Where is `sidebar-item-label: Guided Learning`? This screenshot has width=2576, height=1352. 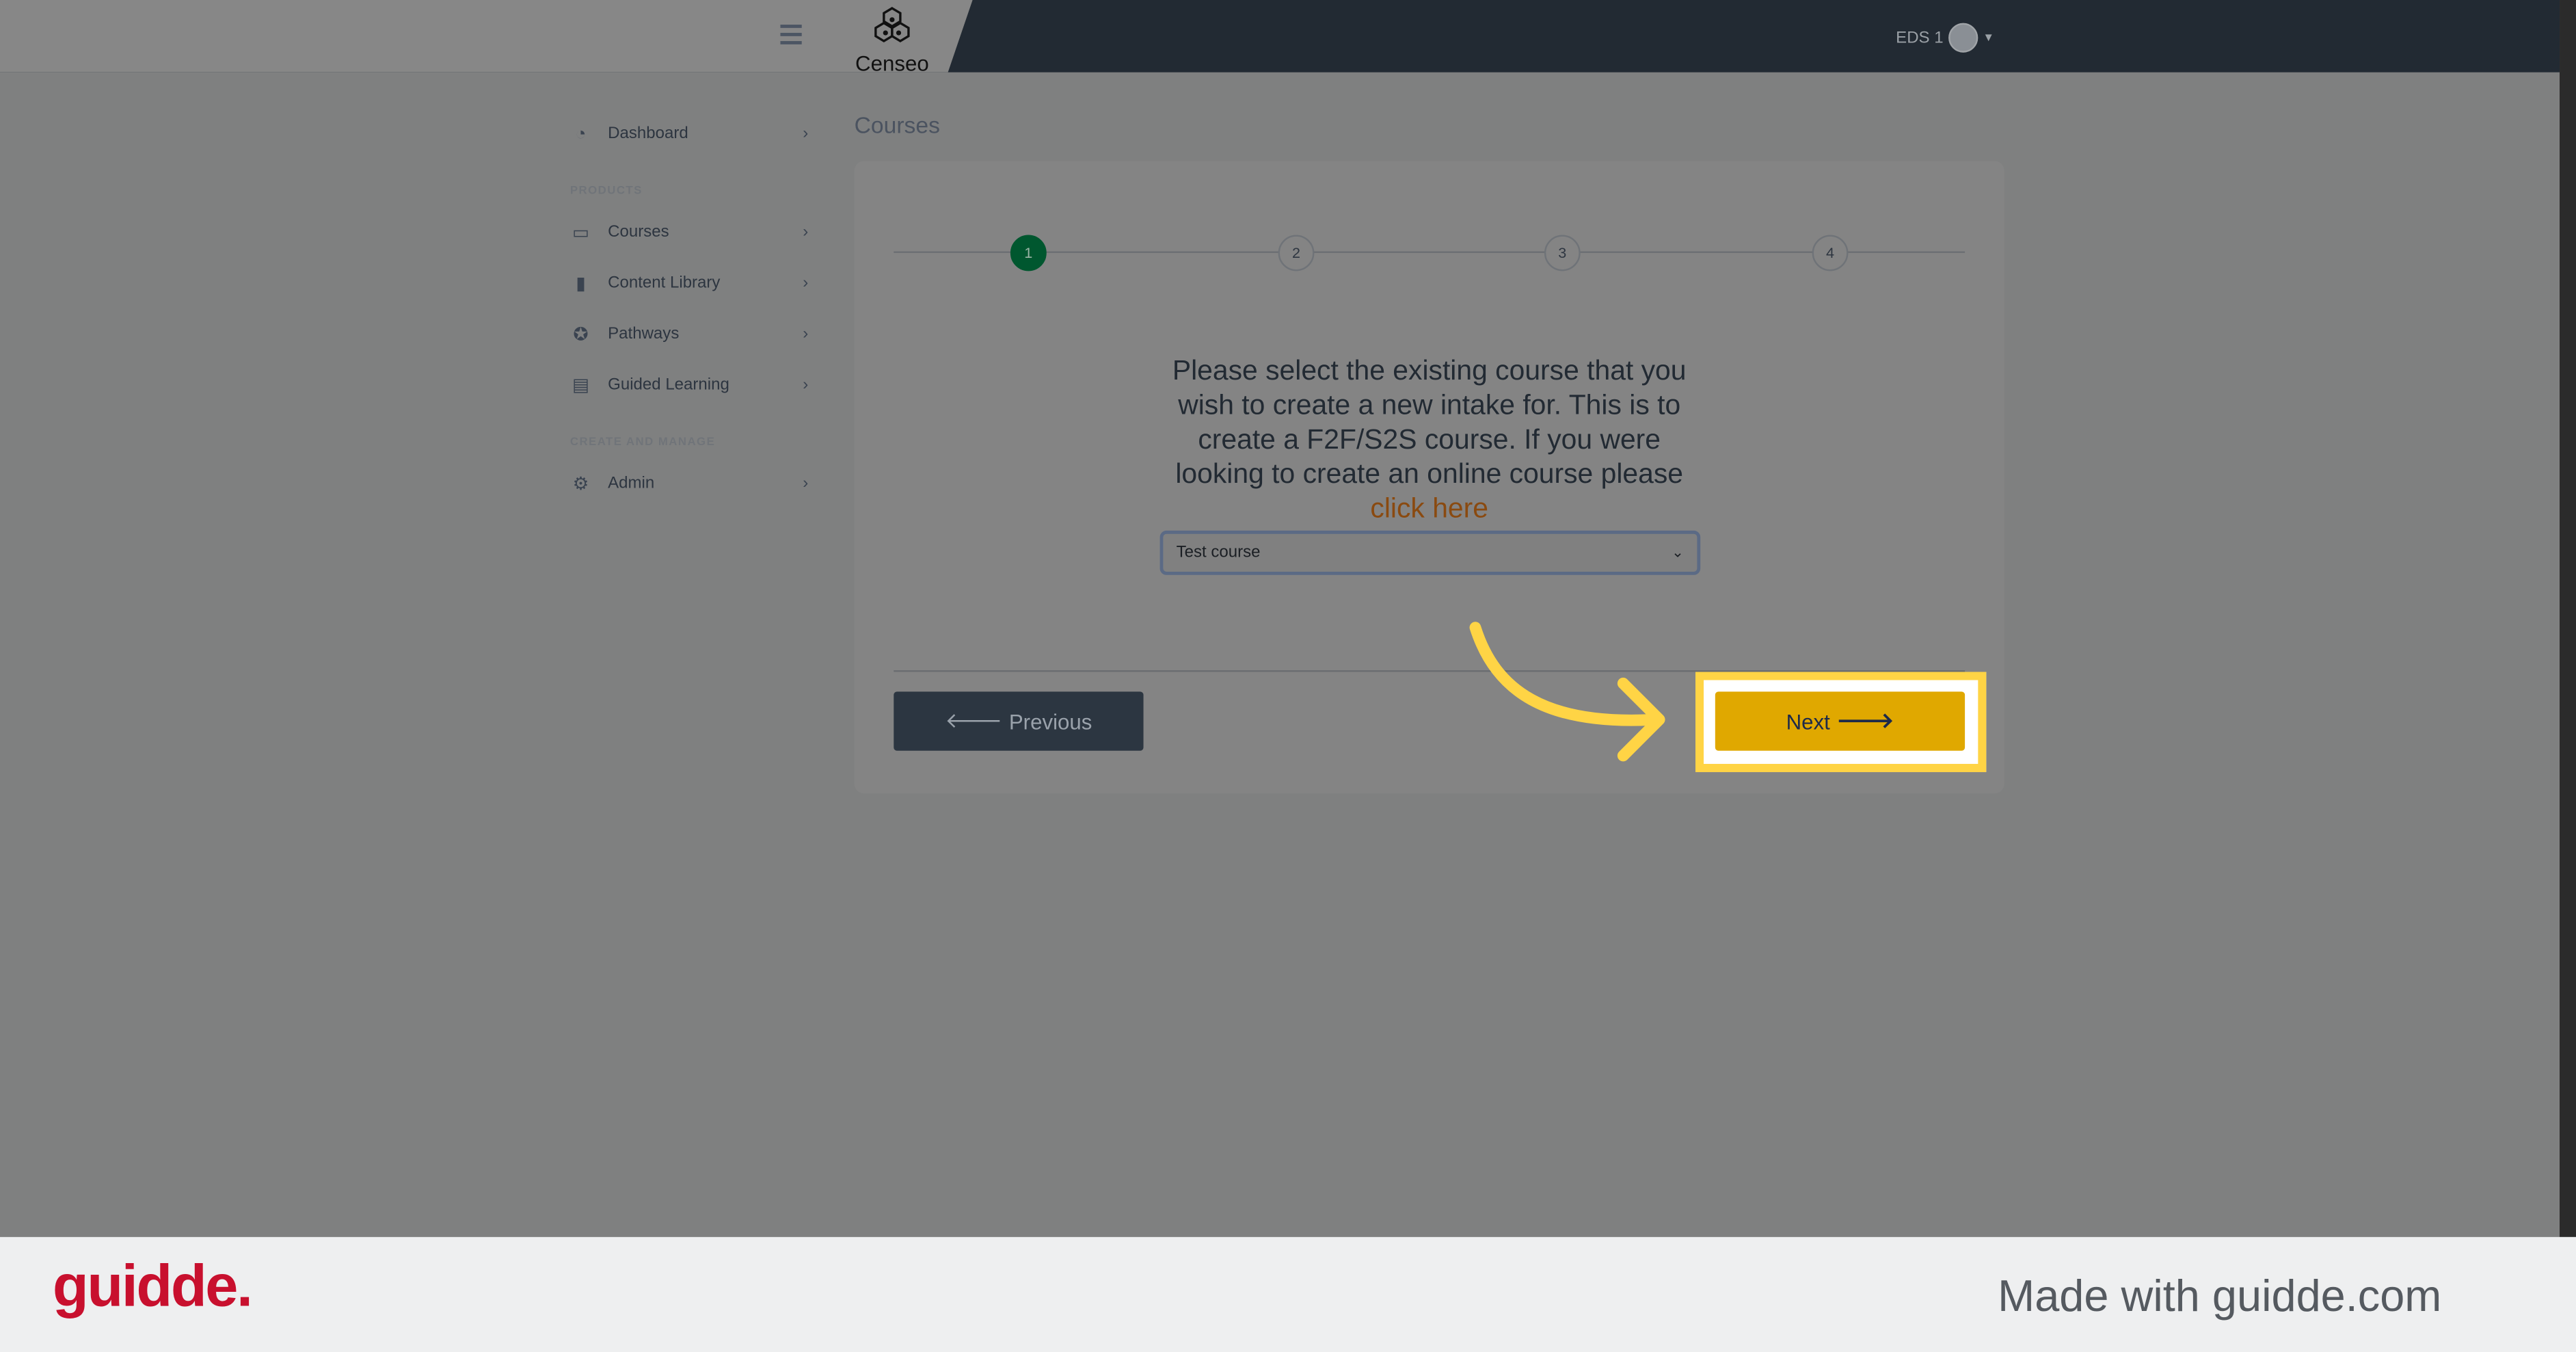 sidebar-item-label: Guided Learning is located at coordinates (668, 385).